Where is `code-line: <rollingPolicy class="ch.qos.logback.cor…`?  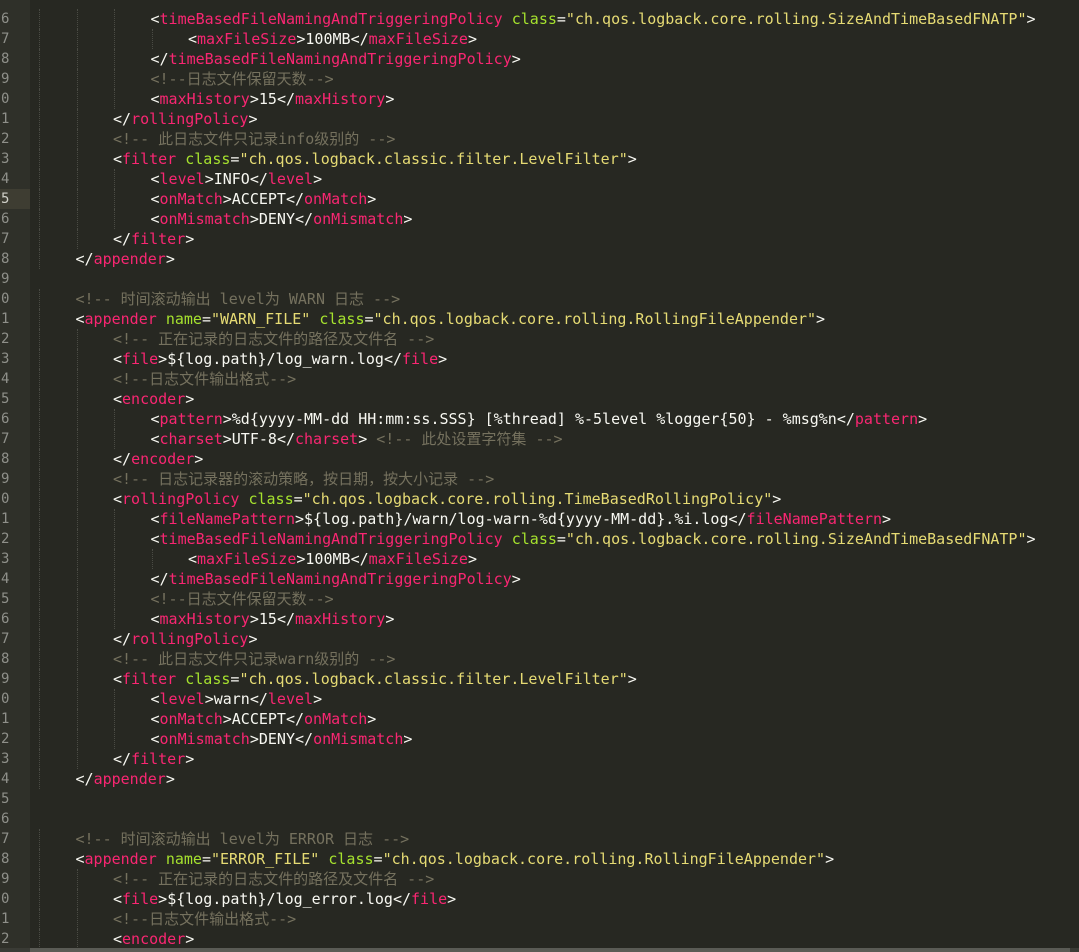 code-line: <rollingPolicy class="ch.qos.logback.cor… is located at coordinates (558, 499).